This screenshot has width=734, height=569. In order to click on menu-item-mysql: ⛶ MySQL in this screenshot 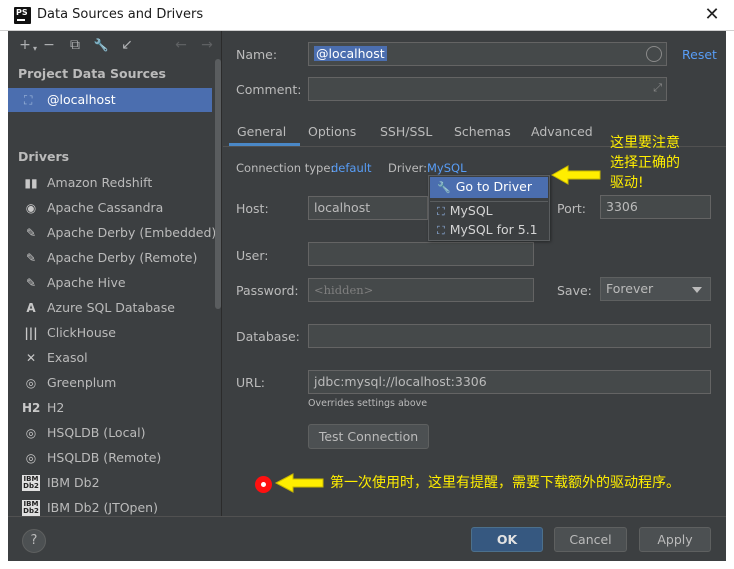, I will do `click(465, 211)`.